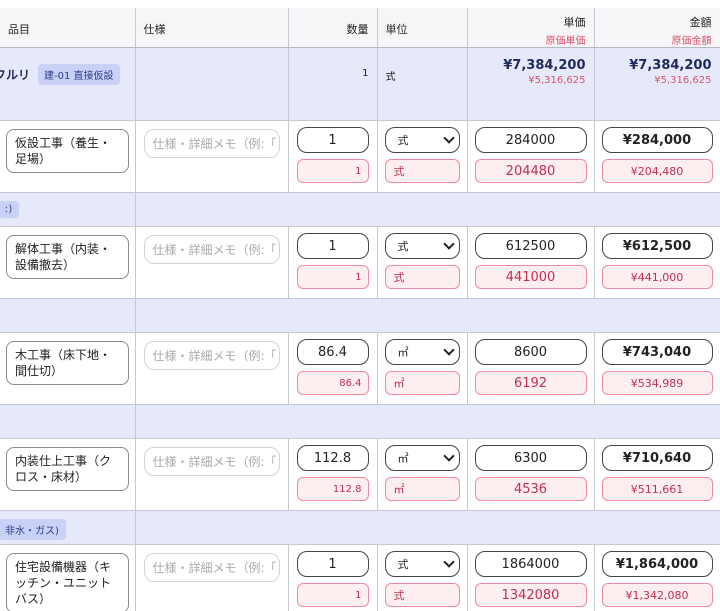 The image size is (720, 611). What do you see at coordinates (531, 577) in the screenshot?
I see `item-price-cell: 1864000 1342080` at bounding box center [531, 577].